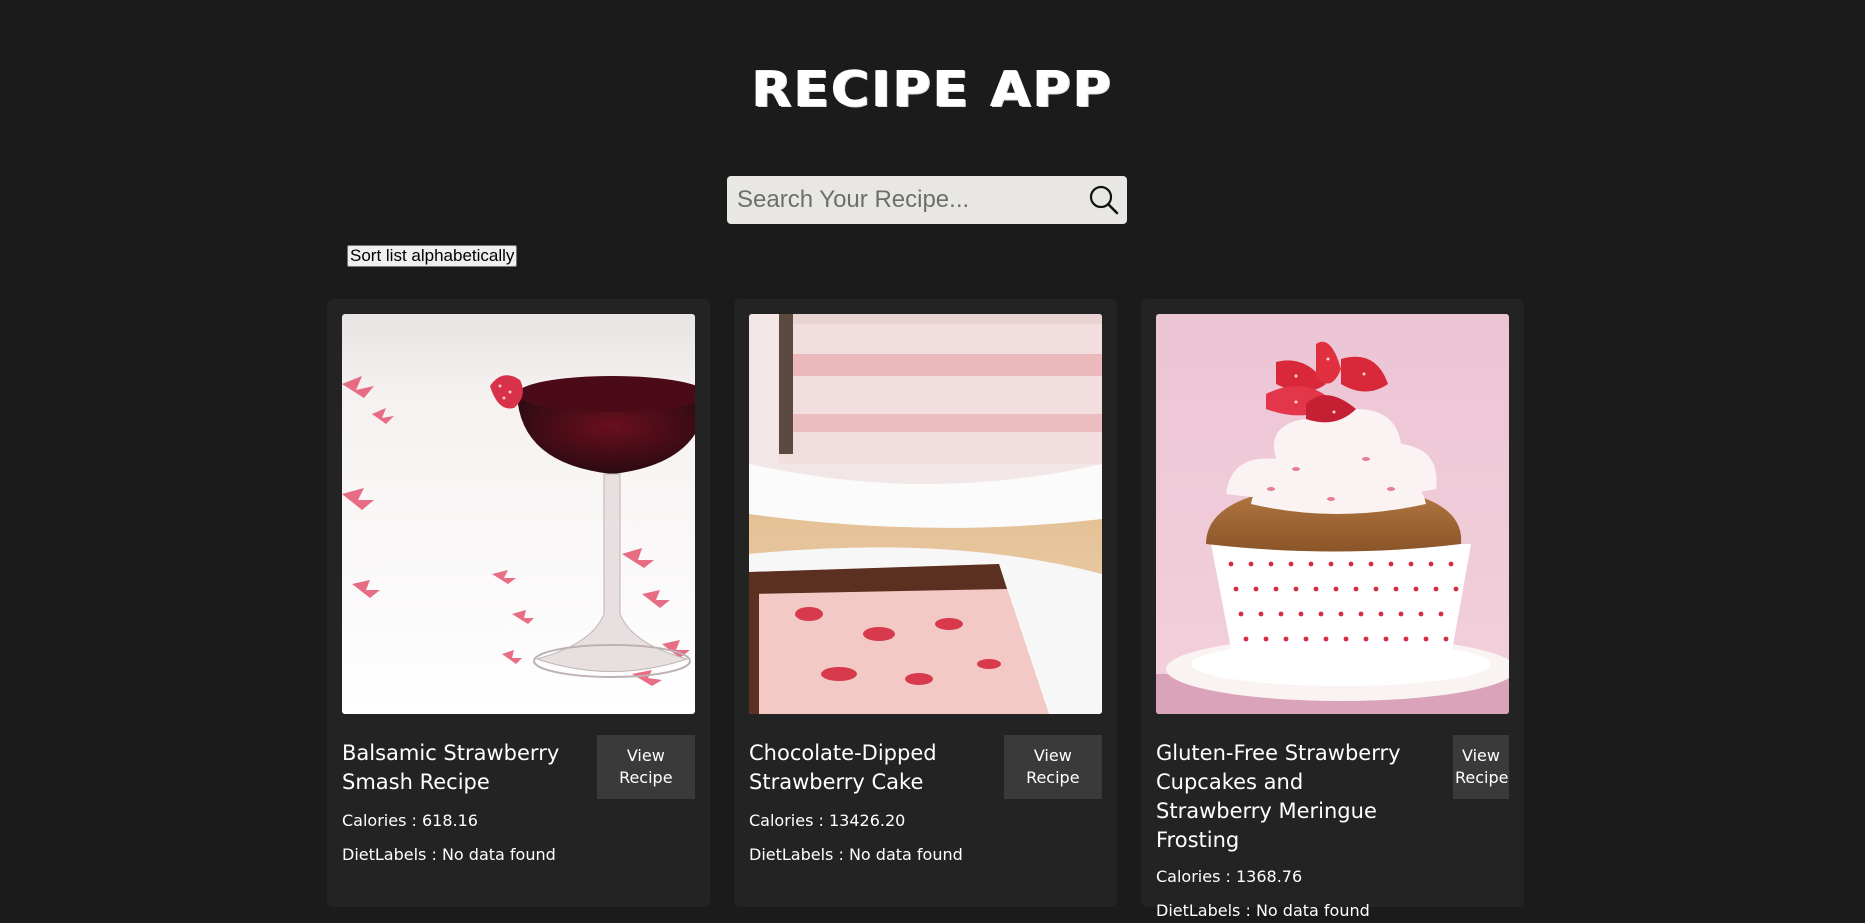  What do you see at coordinates (843, 767) in the screenshot?
I see `recipe-title: Chocolate-Dipped Strawberry Cake` at bounding box center [843, 767].